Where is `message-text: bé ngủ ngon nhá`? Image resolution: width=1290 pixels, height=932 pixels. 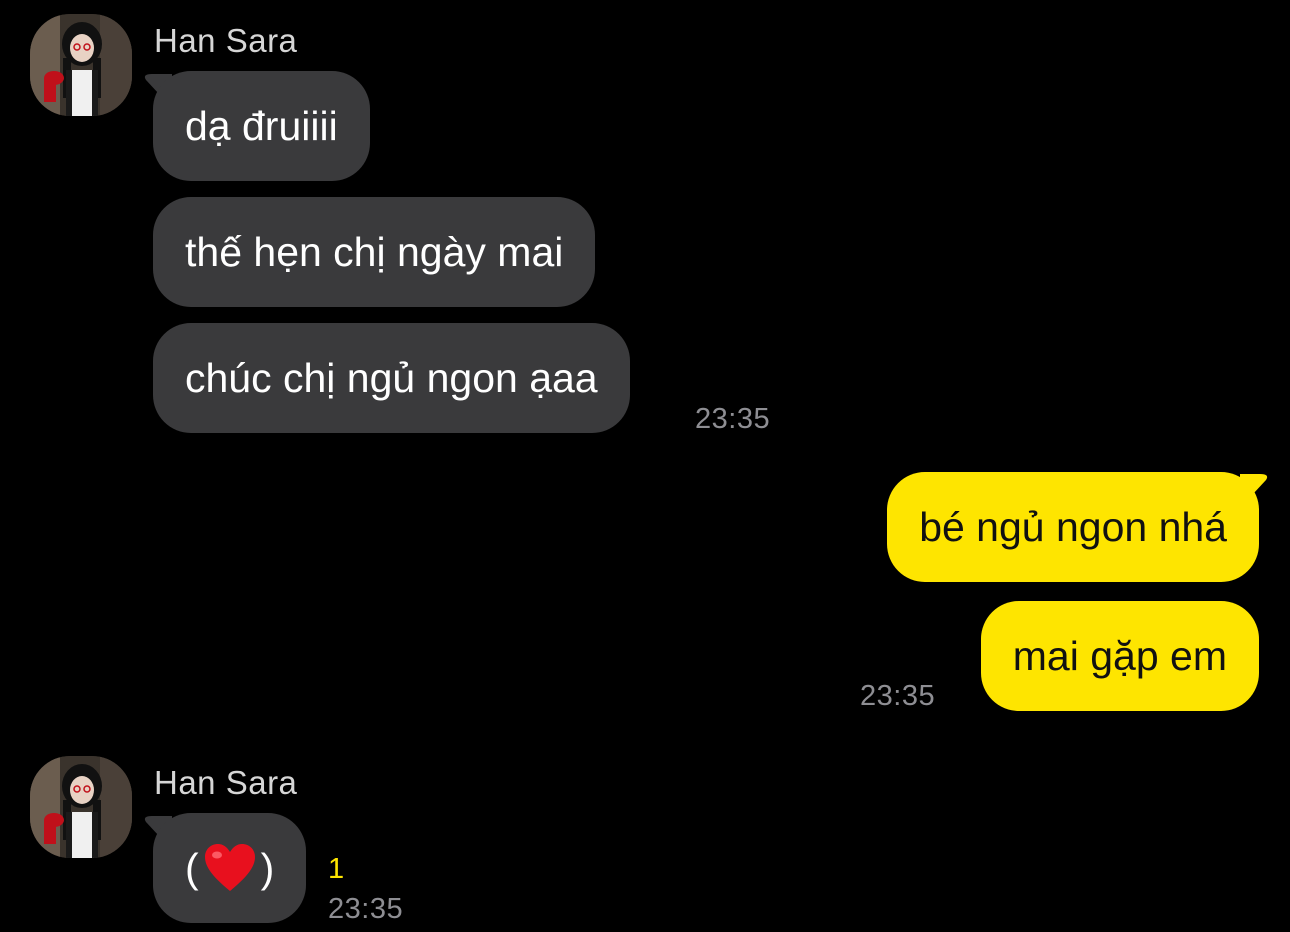 message-text: bé ngủ ngon nhá is located at coordinates (1073, 526).